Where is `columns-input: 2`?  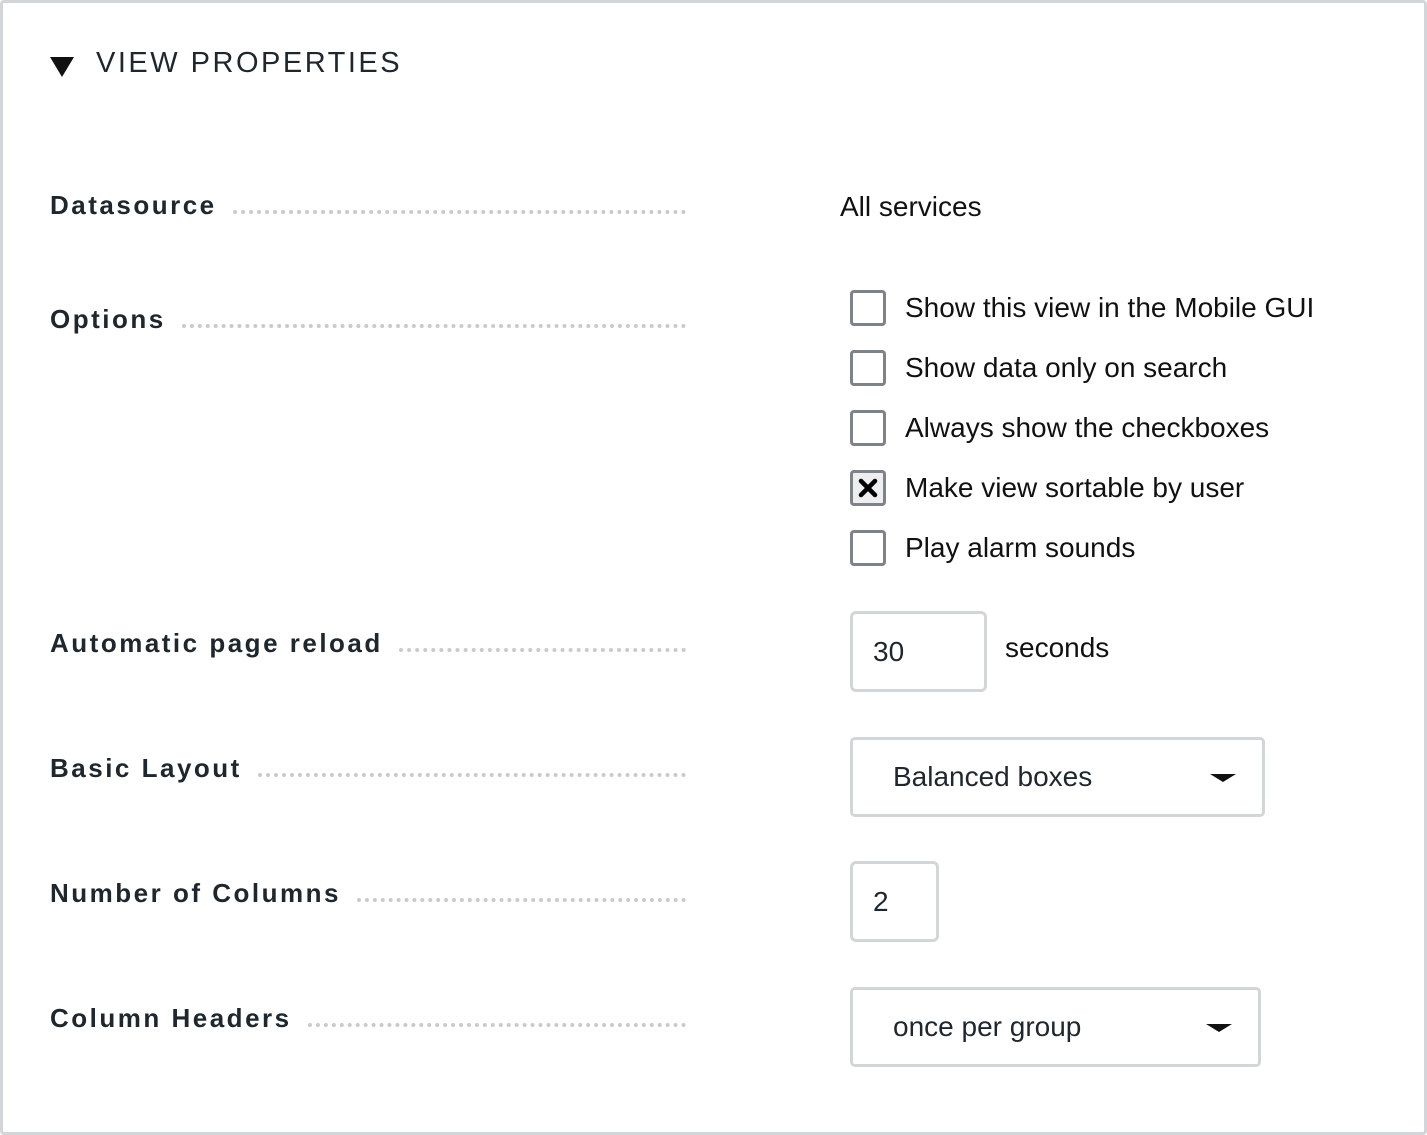 columns-input: 2 is located at coordinates (894, 901).